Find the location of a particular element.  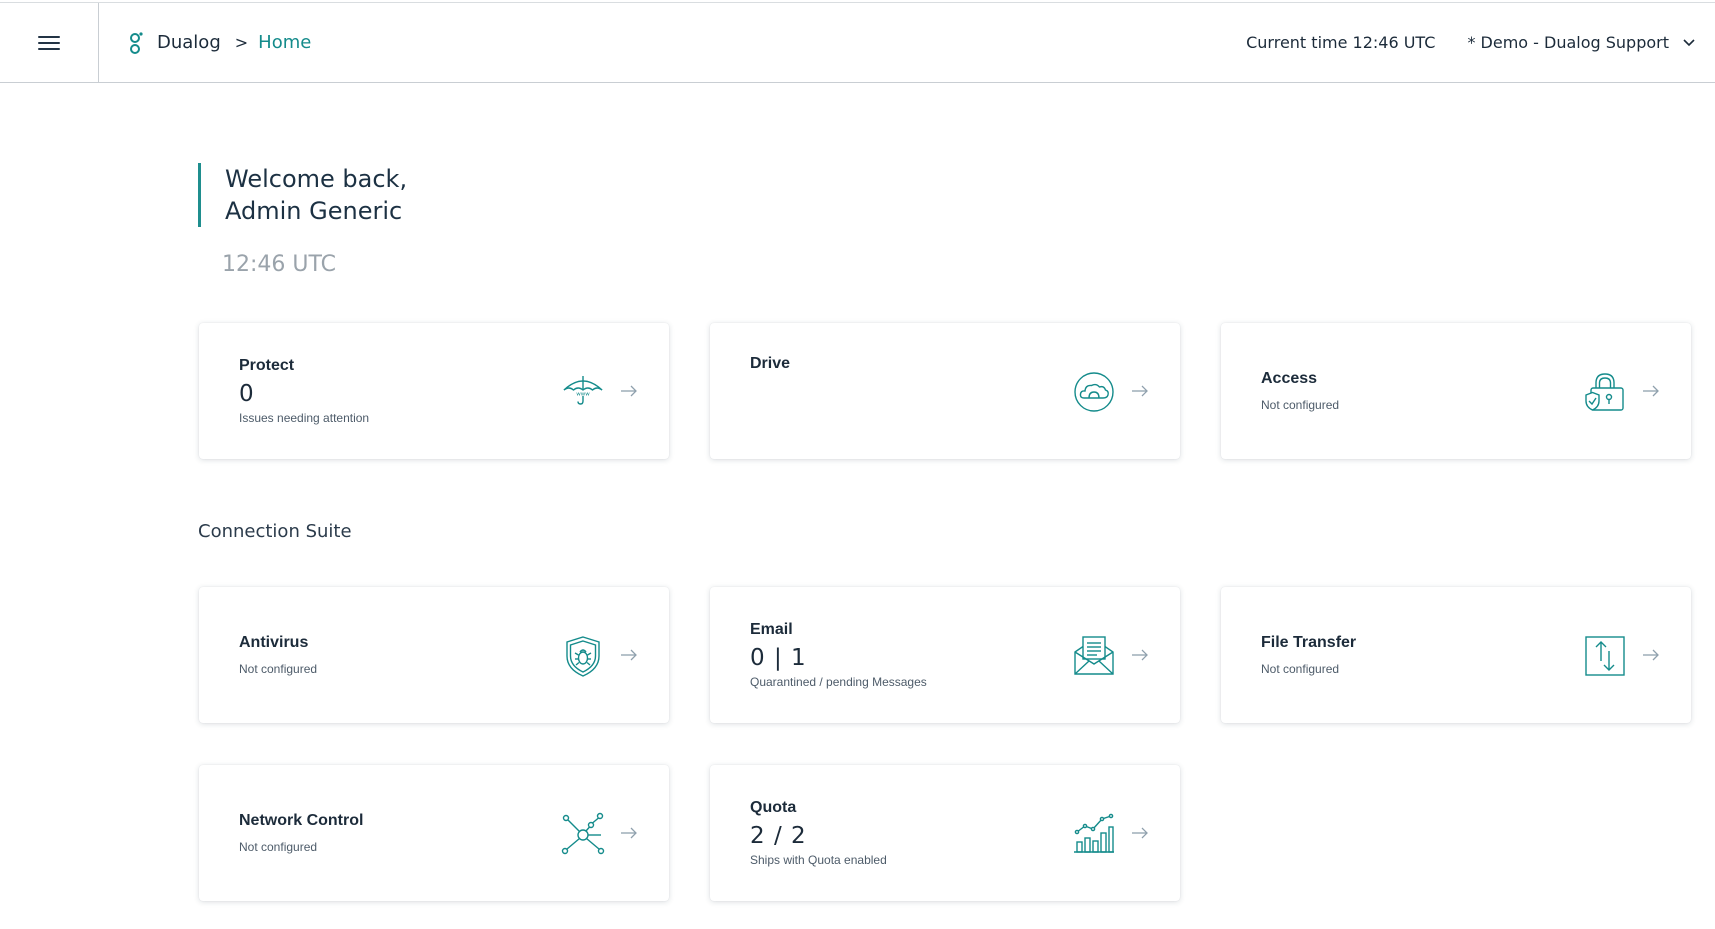

account-name: * Demo - Dualog Support is located at coordinates (1568, 42).